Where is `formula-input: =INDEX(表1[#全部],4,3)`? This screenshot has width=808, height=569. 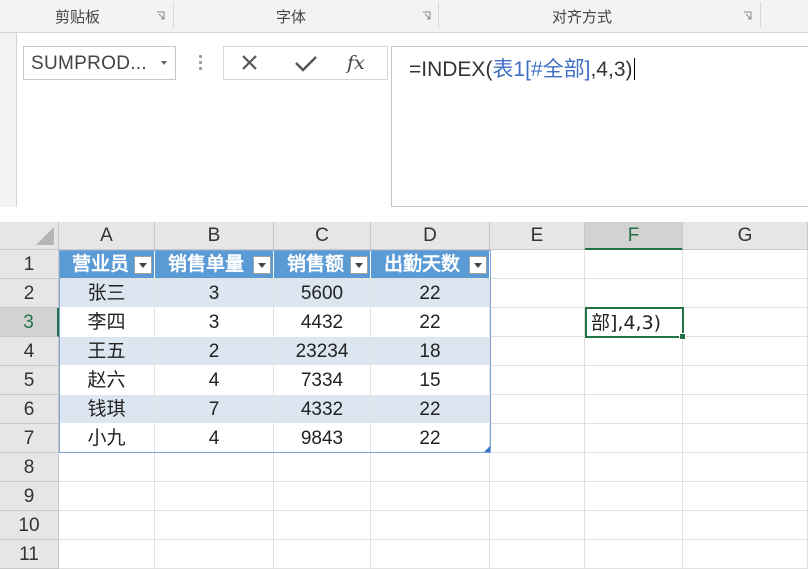
formula-input: =INDEX(表1[#全部],4,3) is located at coordinates (599, 126).